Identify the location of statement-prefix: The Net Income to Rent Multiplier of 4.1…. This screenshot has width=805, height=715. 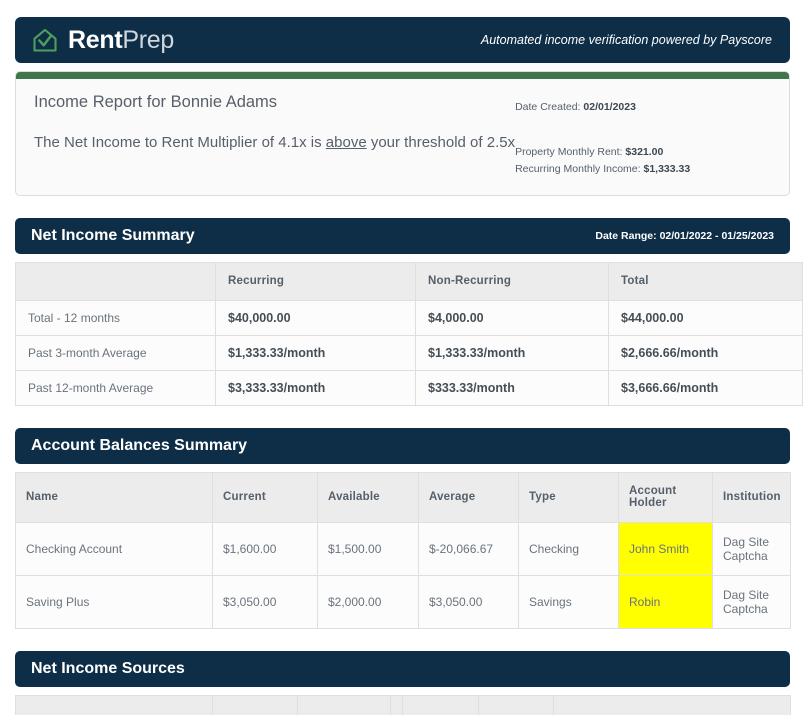
(180, 142).